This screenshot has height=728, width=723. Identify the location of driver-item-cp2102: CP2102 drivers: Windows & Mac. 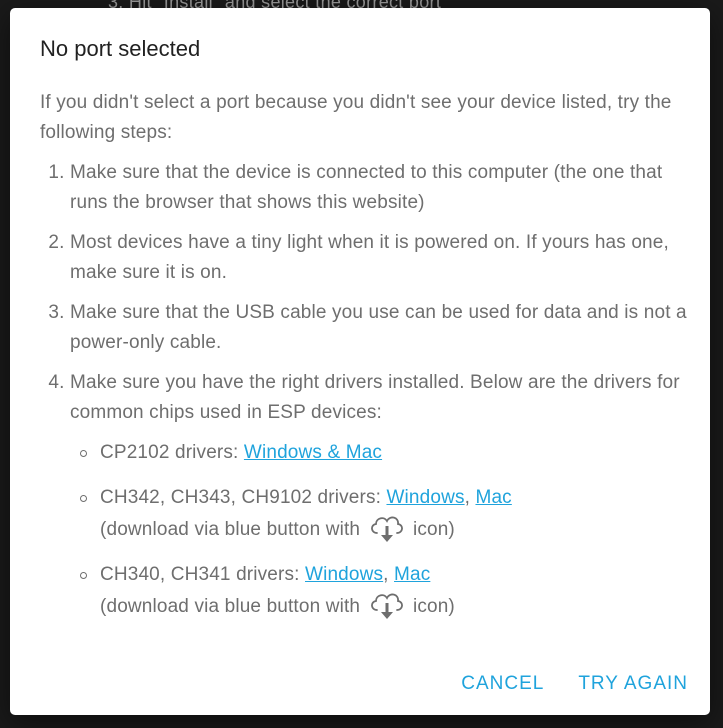
(380, 453).